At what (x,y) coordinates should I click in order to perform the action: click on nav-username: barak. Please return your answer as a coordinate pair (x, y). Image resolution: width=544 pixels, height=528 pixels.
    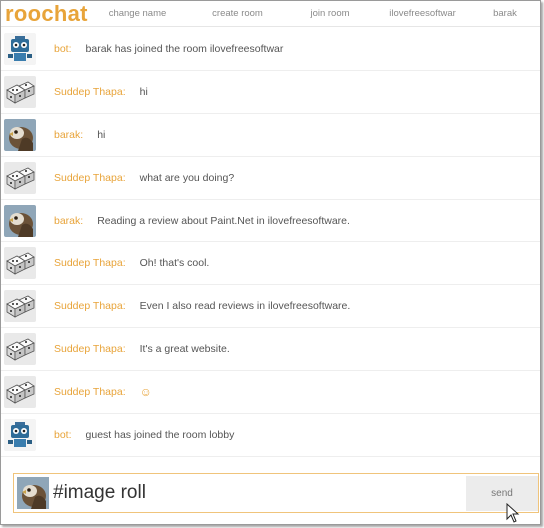
    Looking at the image, I should click on (505, 13).